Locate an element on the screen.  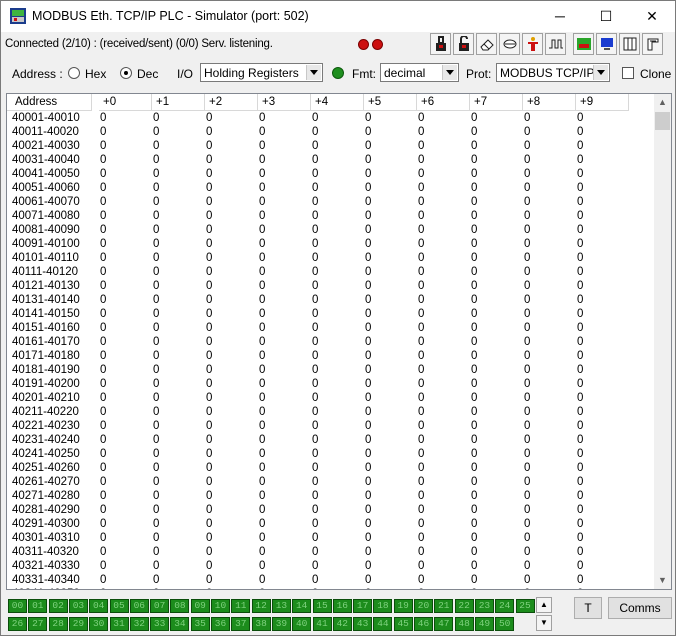
erase-button is located at coordinates (486, 44).